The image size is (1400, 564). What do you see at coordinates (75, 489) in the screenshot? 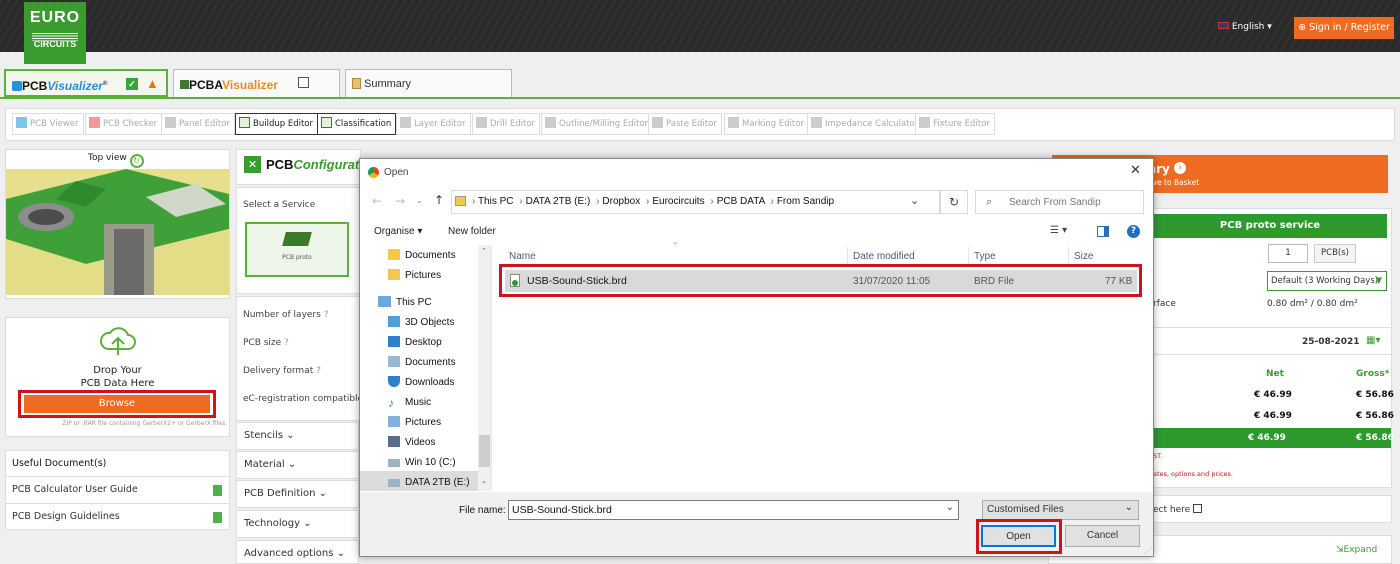
I see `doc-link-calculator-guide: PCB Calculator User Guide` at bounding box center [75, 489].